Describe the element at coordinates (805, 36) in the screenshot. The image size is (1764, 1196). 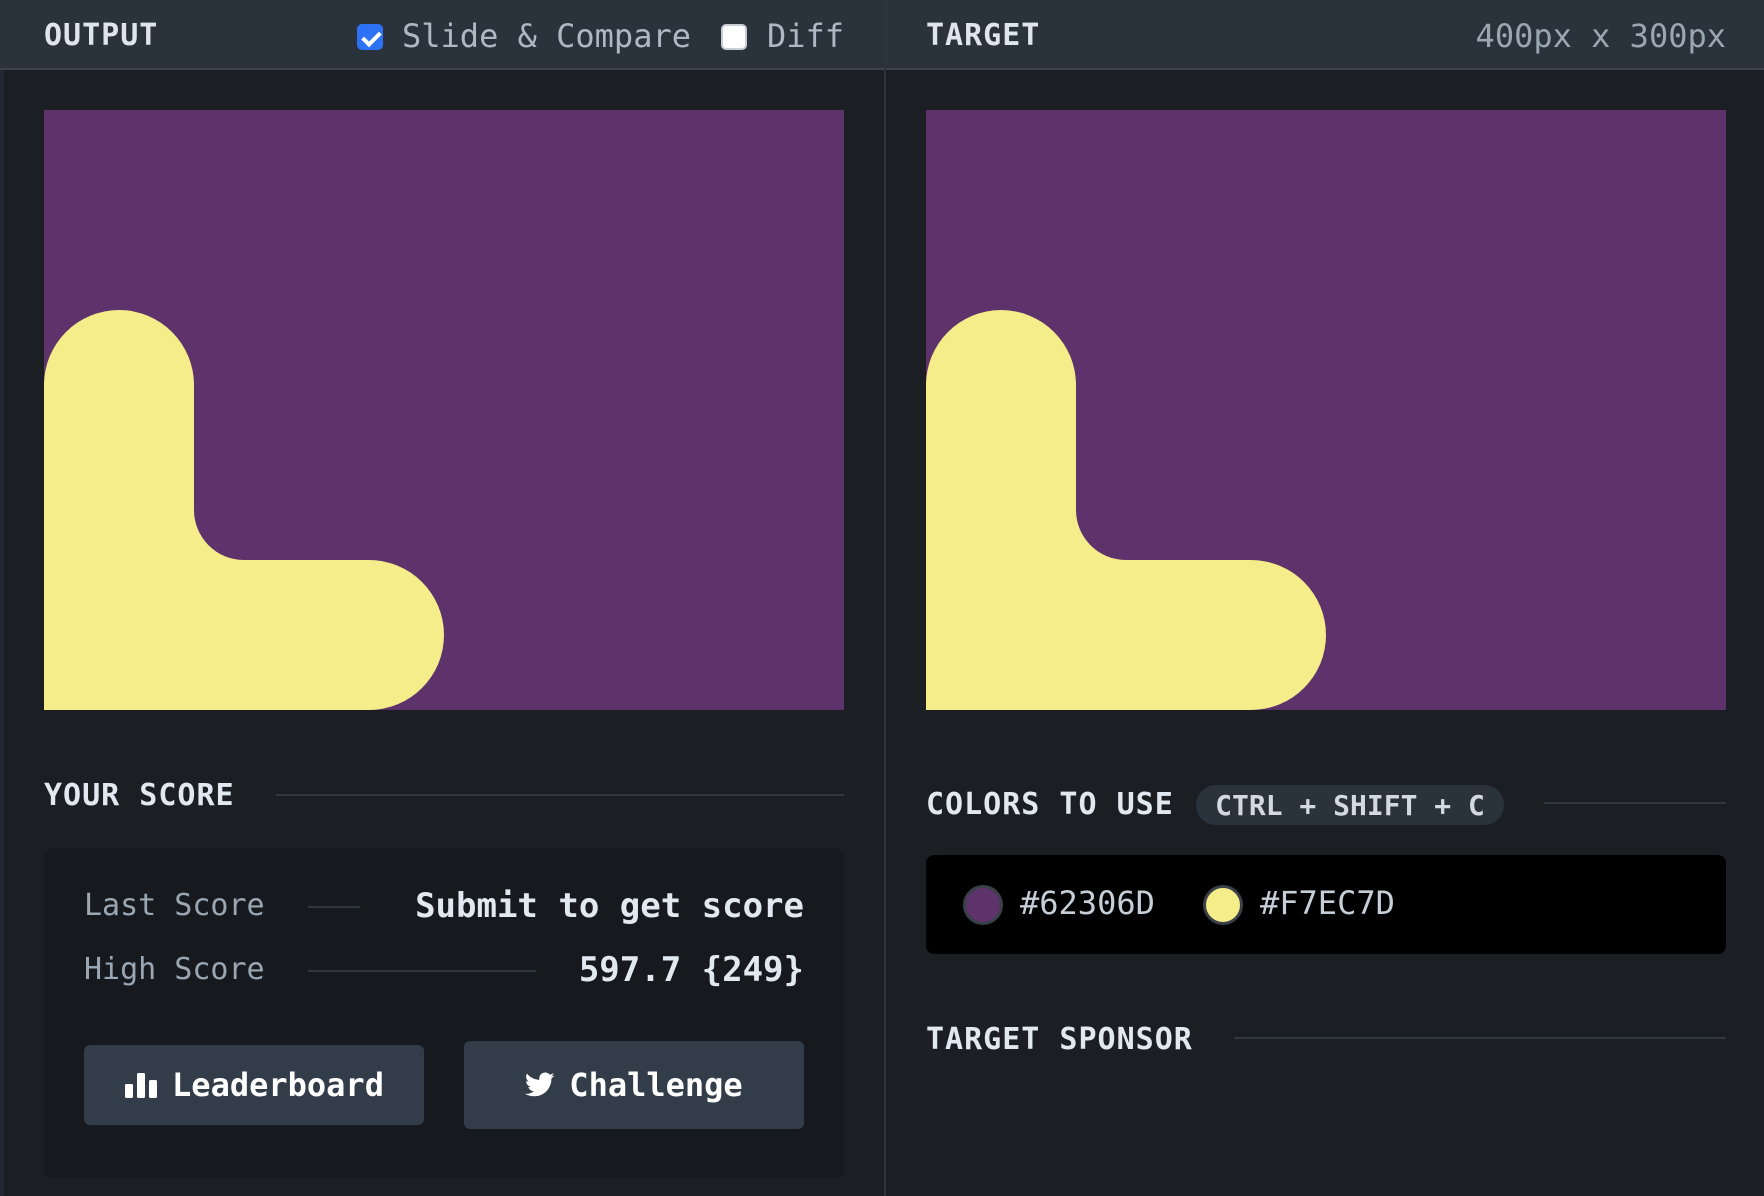
I see `diff-label: Diff` at that location.